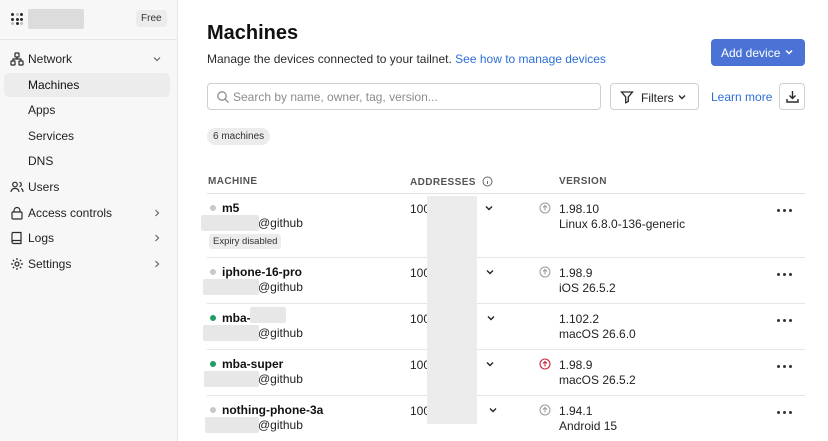 The height and width of the screenshot is (441, 828). I want to click on download-icon, so click(792, 97).